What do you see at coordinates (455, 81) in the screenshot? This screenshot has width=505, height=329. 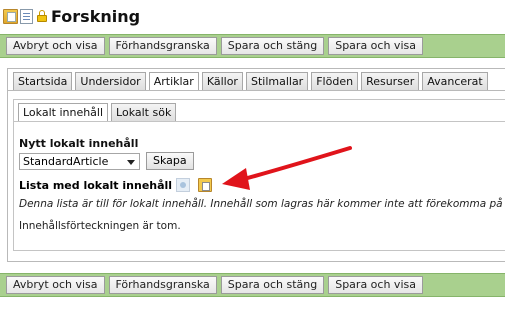 I see `tab-avancerat: Avancerat` at bounding box center [455, 81].